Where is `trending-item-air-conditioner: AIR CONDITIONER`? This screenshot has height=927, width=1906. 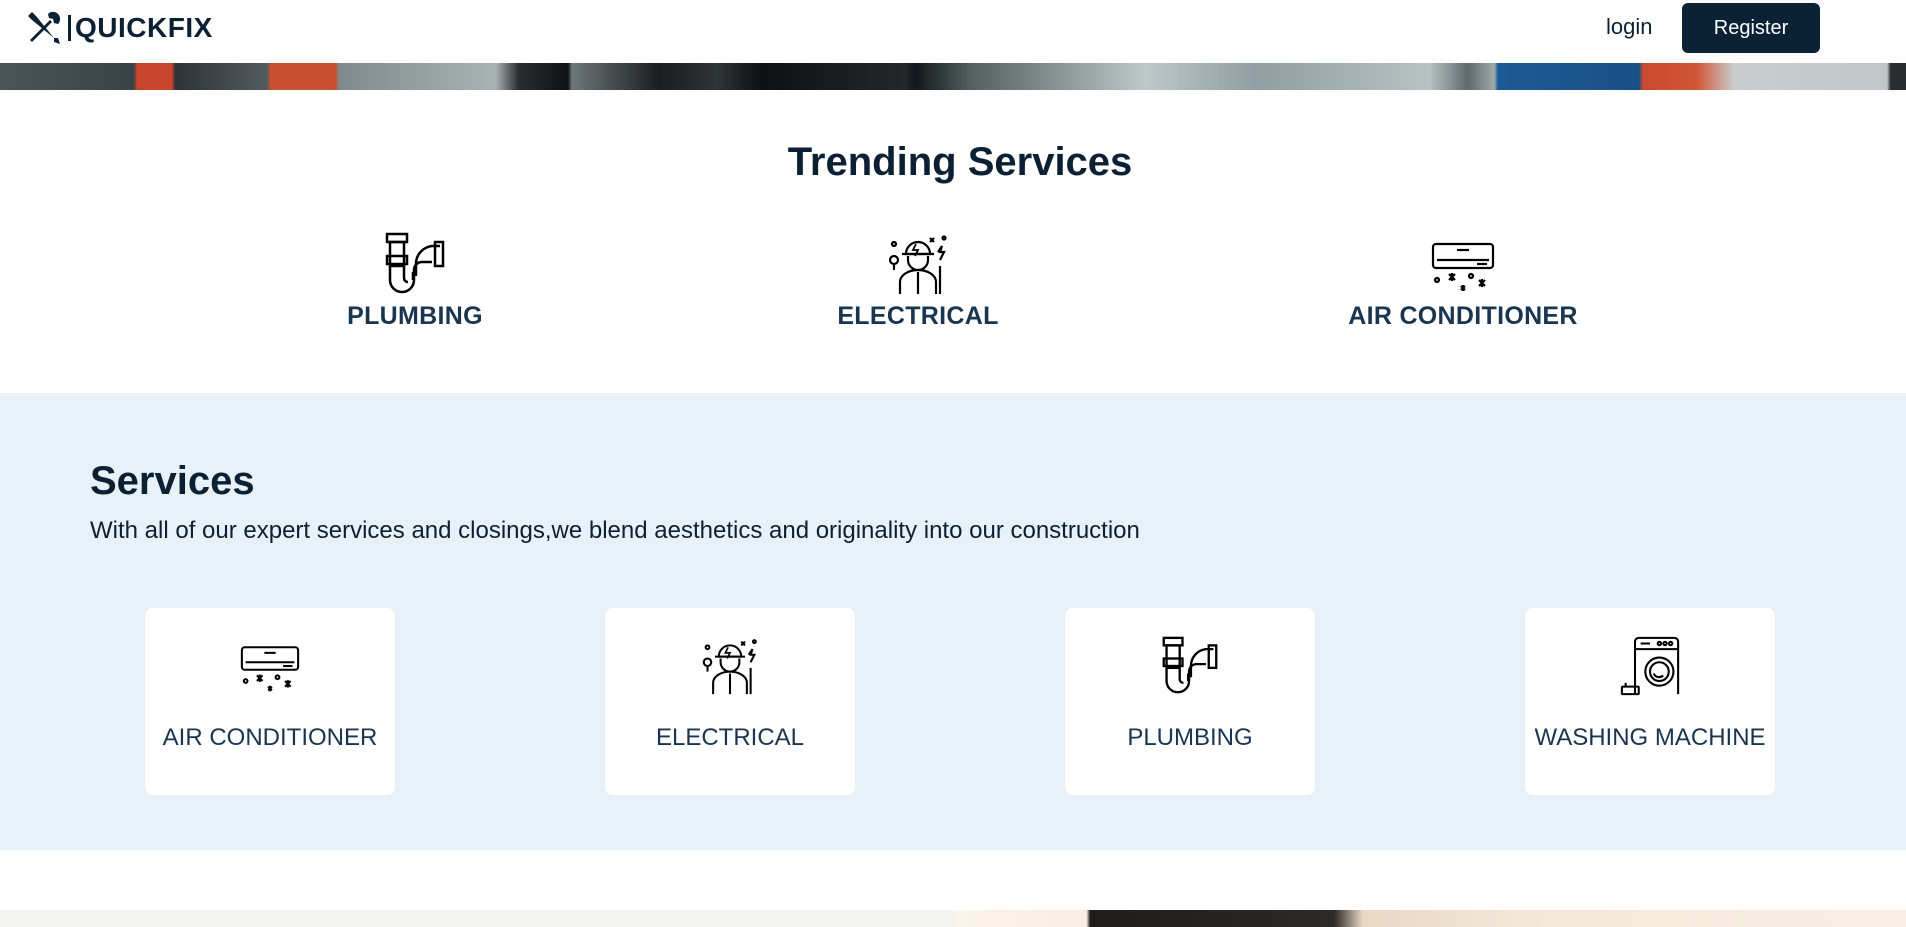
trending-item-air-conditioner: AIR CONDITIONER is located at coordinates (1463, 281).